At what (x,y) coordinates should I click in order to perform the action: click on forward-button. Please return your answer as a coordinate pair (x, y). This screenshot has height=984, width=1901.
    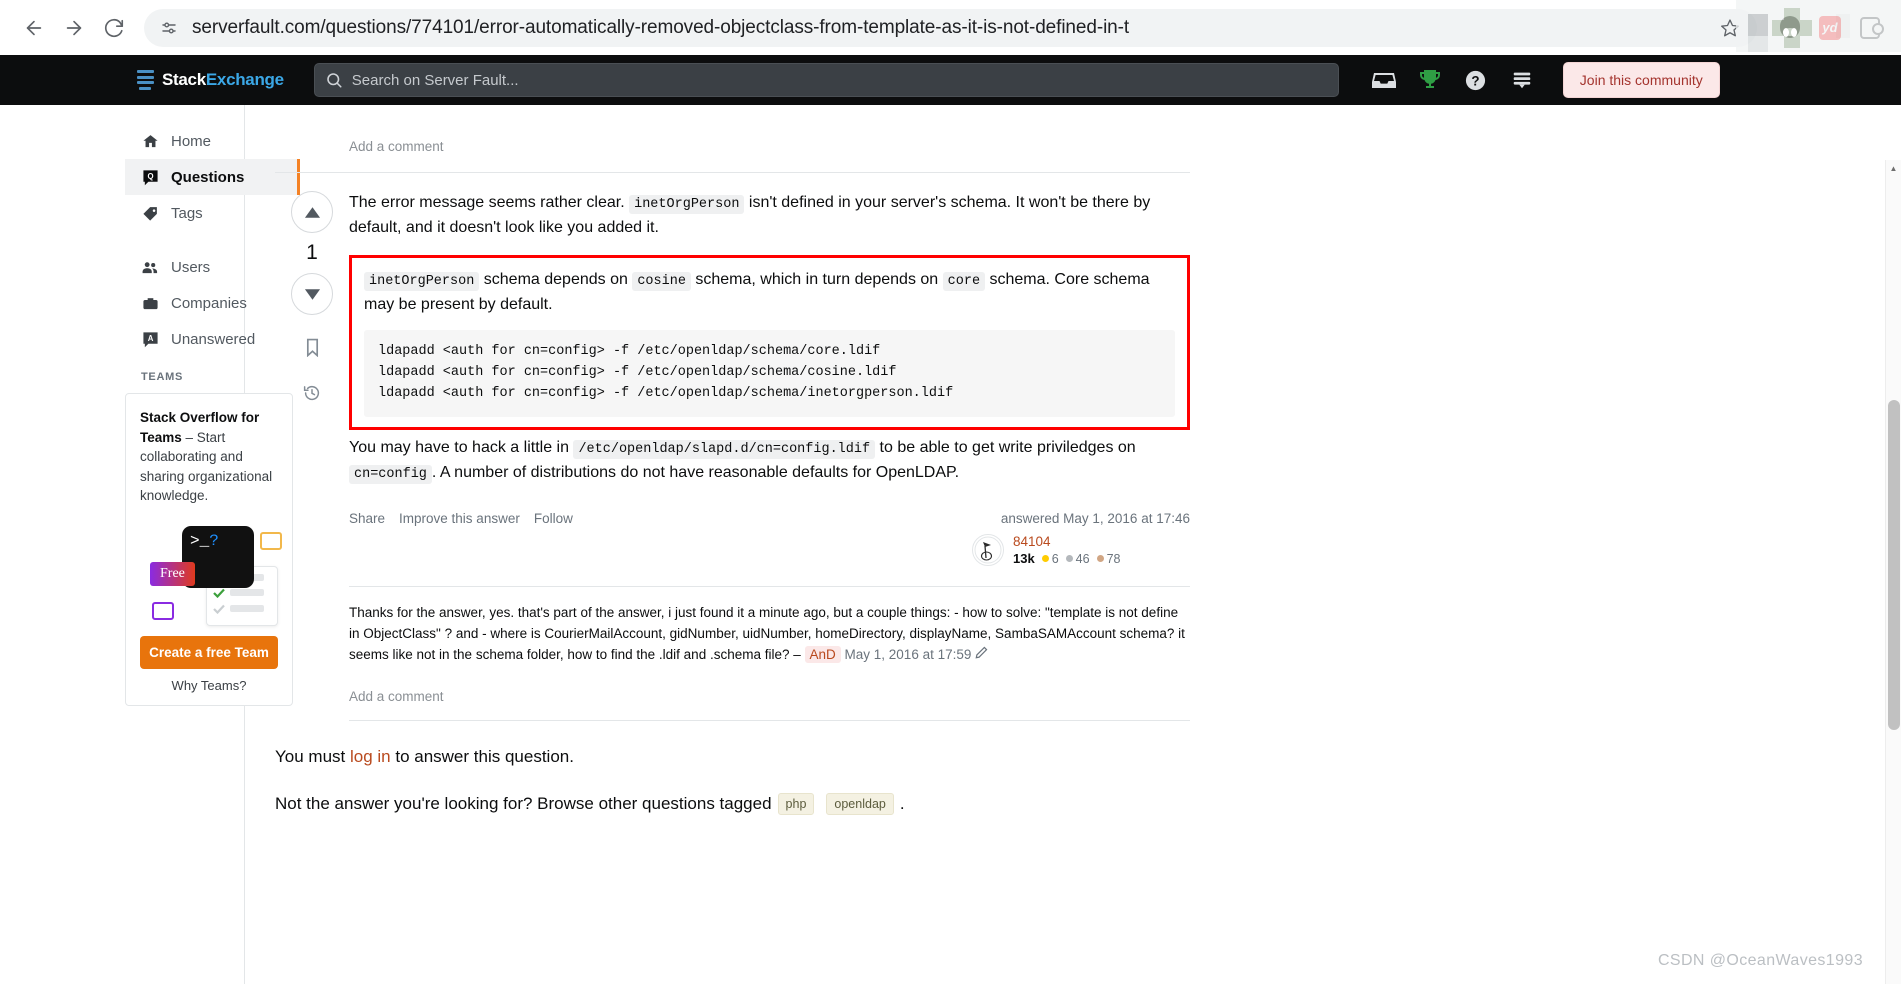
    Looking at the image, I should click on (74, 28).